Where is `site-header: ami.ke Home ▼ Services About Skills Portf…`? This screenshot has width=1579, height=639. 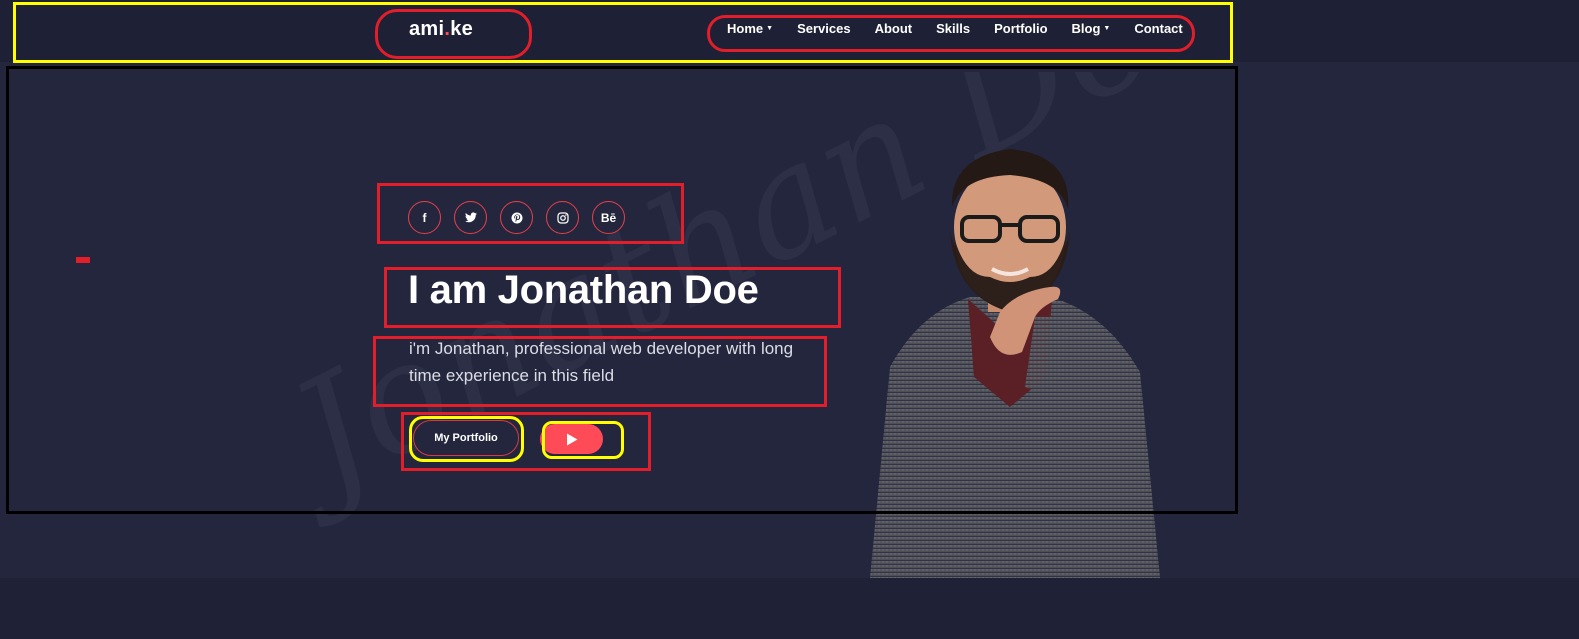
site-header: ami.ke Home ▼ Services About Skills Portf… is located at coordinates (789, 31).